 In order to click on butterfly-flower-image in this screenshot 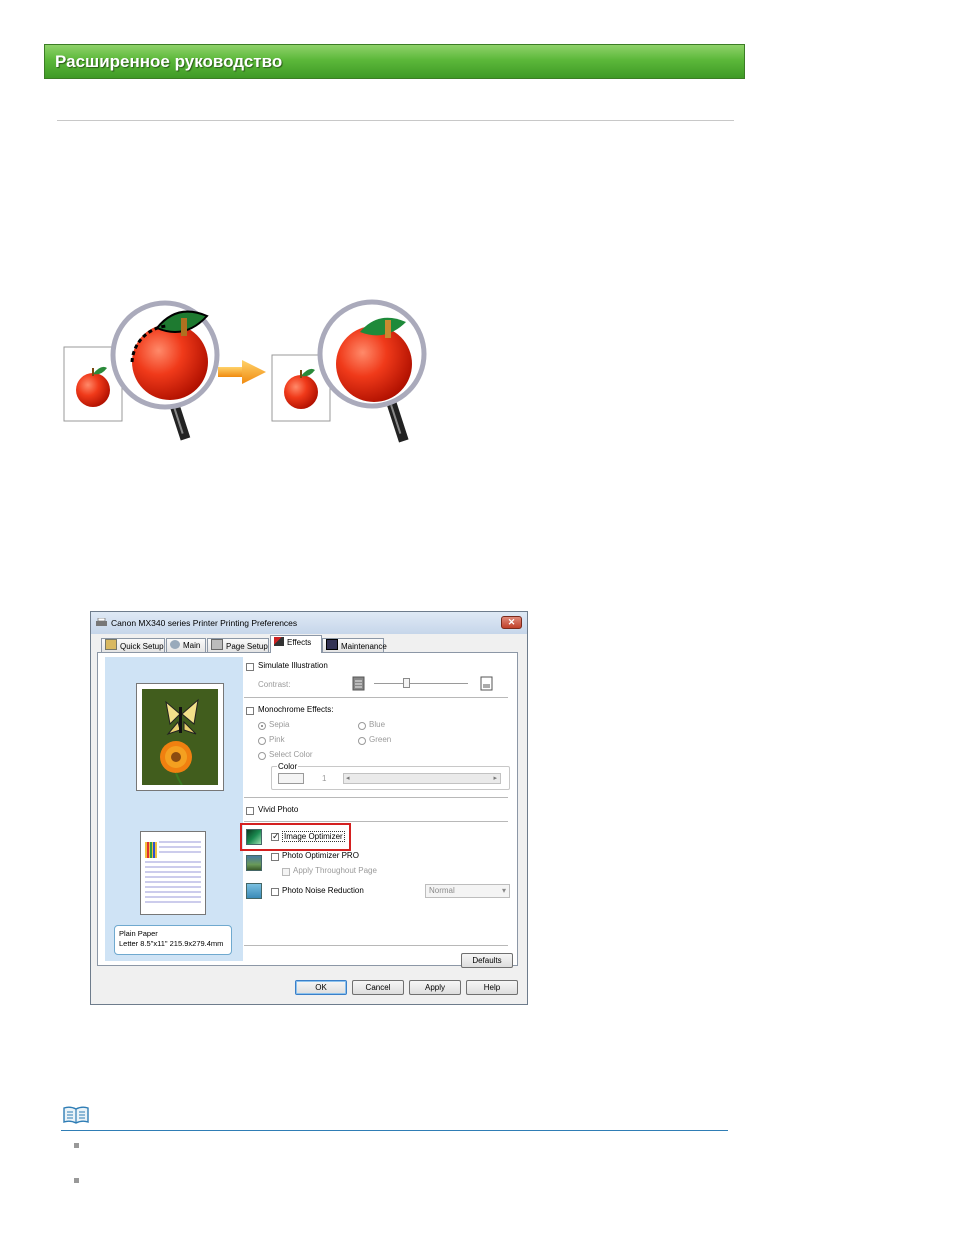, I will do `click(180, 737)`.